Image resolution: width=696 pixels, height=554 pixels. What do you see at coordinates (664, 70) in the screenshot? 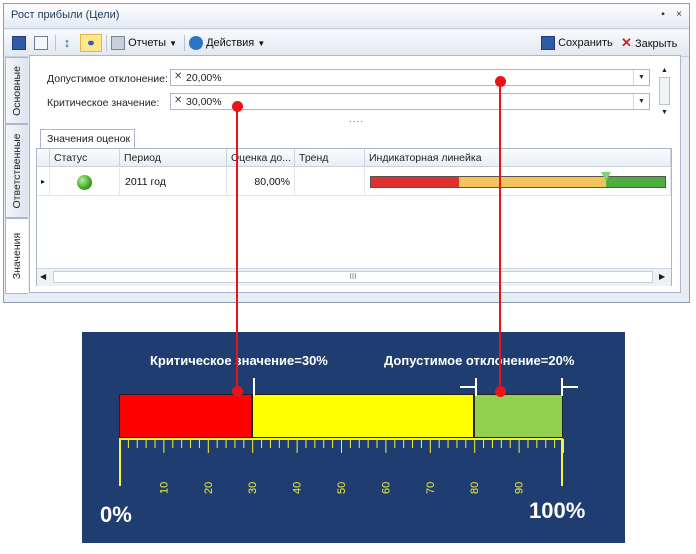
I see `scroll-up-icon: ▲` at bounding box center [664, 70].